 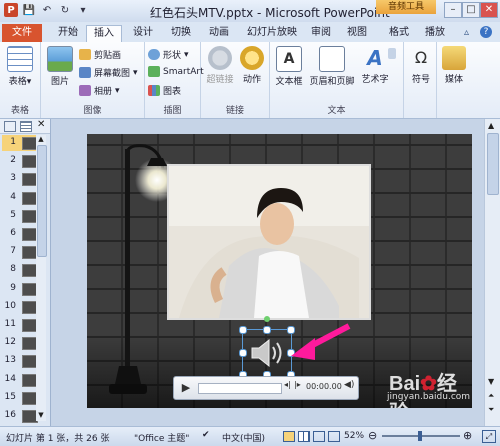 What do you see at coordinates (93, 80) in the screenshot?
I see `group-images: 图片 剪贴画 屏幕截图 ▾ 相册 ▾ 图像` at bounding box center [93, 80].